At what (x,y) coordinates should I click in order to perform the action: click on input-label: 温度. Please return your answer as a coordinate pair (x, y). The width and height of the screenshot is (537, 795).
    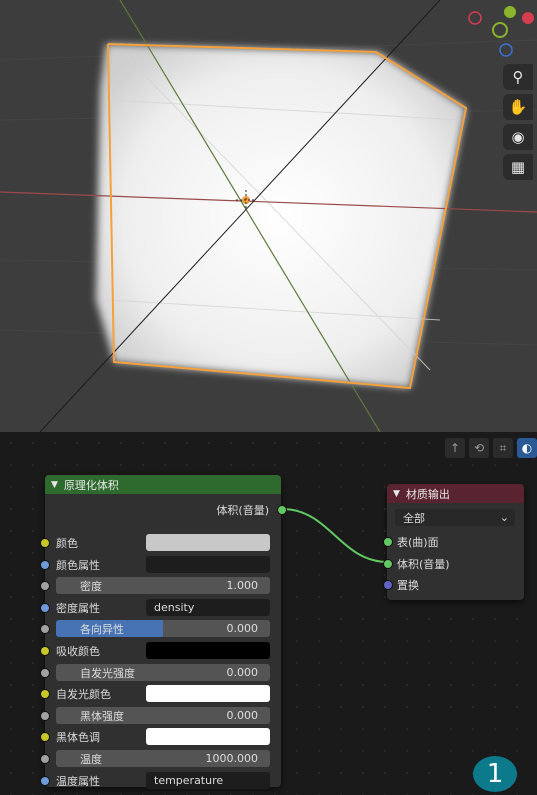
    Looking at the image, I should click on (91, 759).